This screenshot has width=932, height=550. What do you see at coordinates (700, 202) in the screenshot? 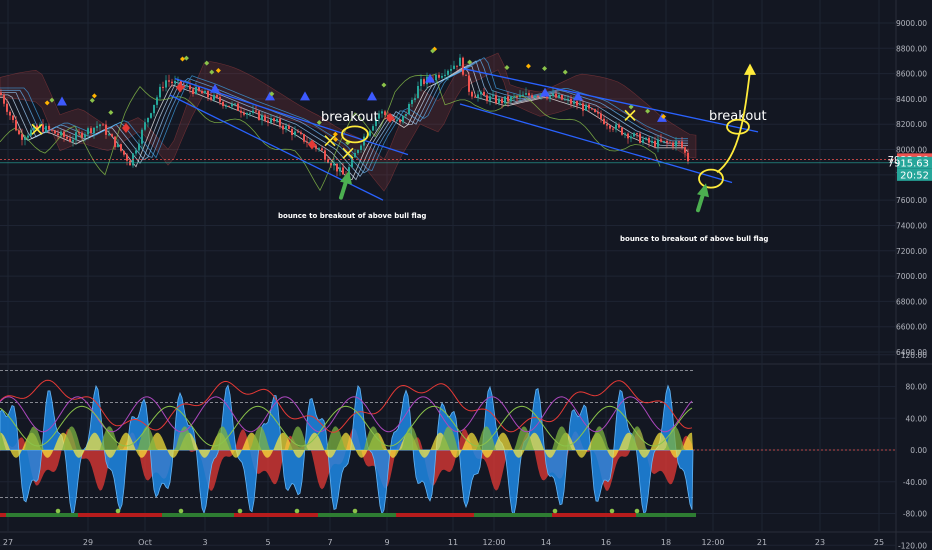
I see `green-arrow-shaft` at bounding box center [700, 202].